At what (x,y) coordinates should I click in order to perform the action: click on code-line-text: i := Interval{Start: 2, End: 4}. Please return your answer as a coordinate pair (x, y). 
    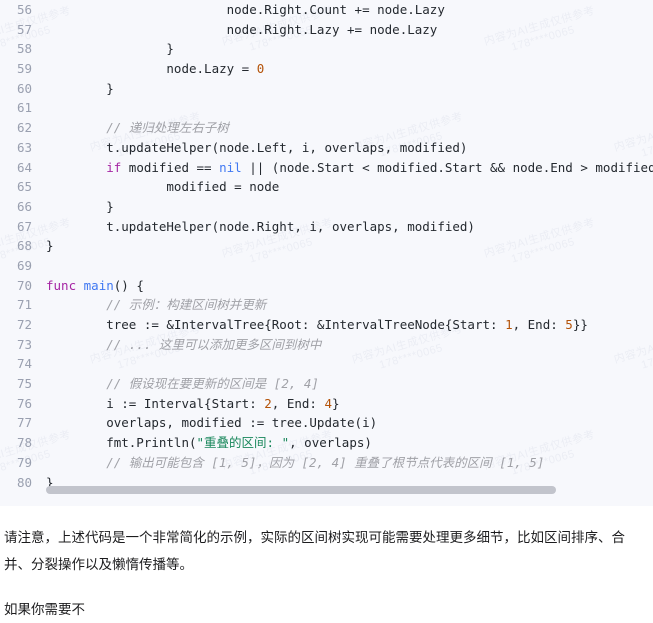
    Looking at the image, I should click on (349, 404).